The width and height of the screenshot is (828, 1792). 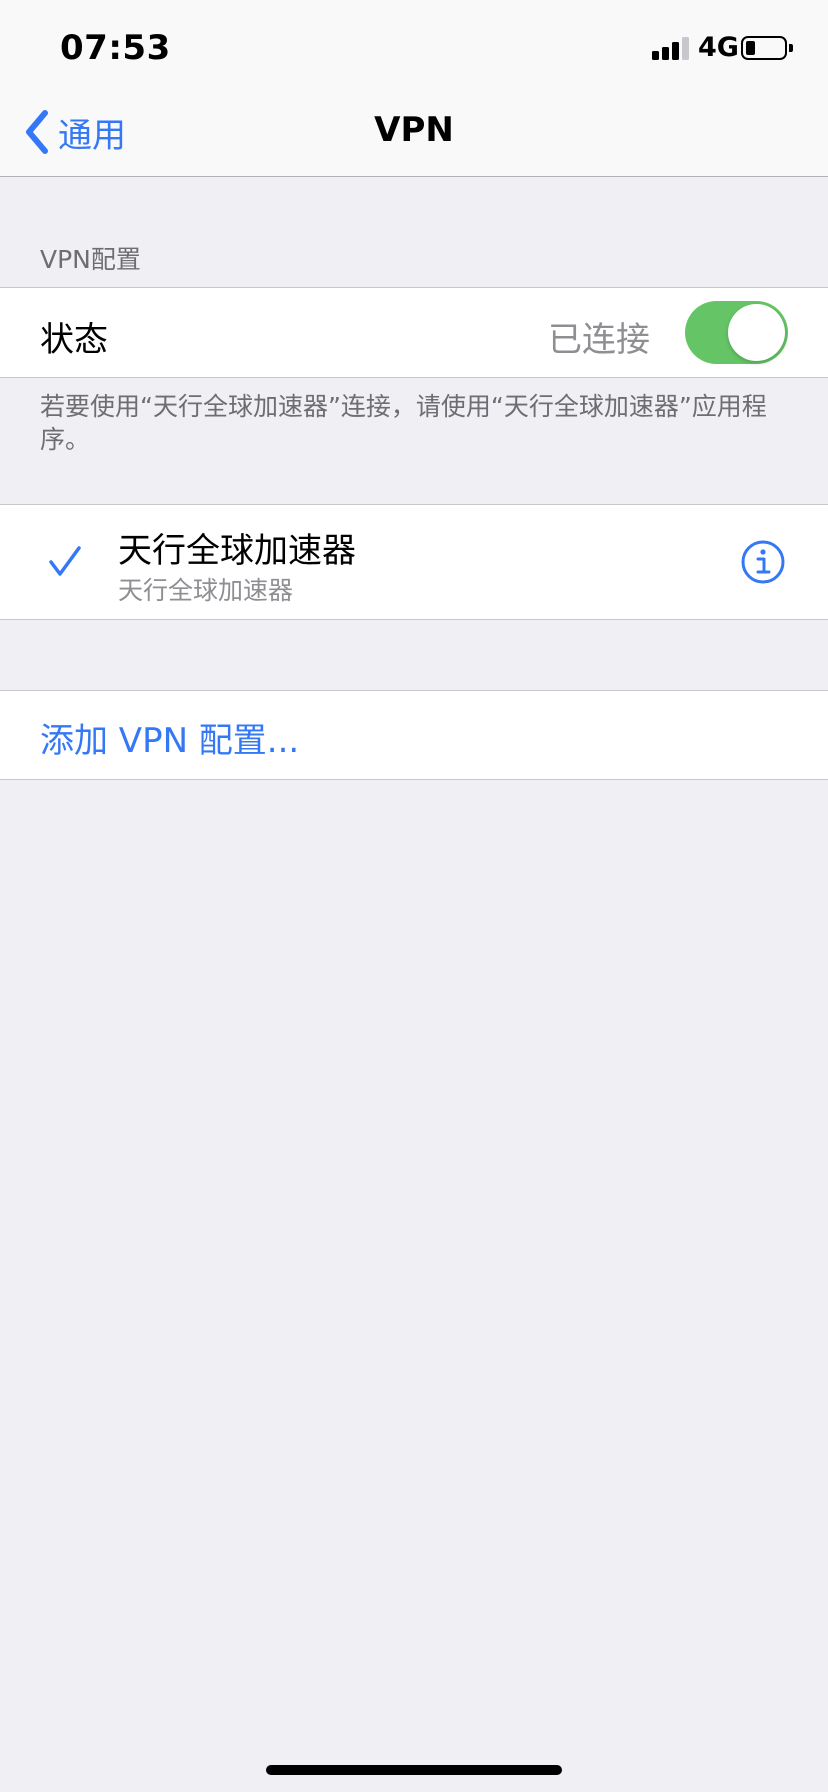 What do you see at coordinates (756, 332) in the screenshot?
I see `toggle-knob` at bounding box center [756, 332].